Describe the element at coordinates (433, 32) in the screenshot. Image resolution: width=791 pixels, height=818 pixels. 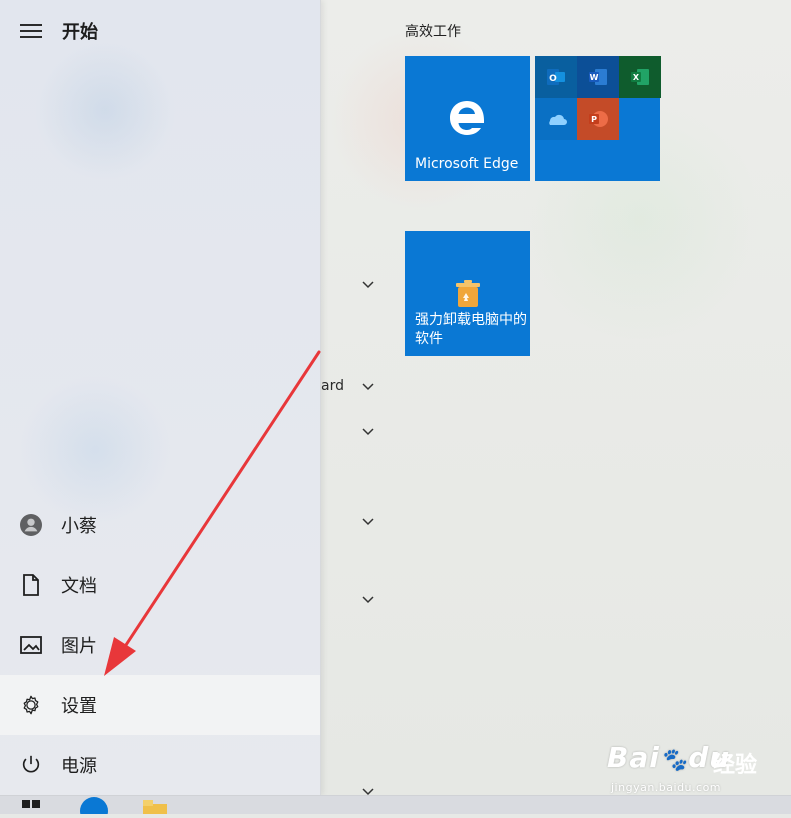
I see `tile-group-title: 高效工作` at that location.